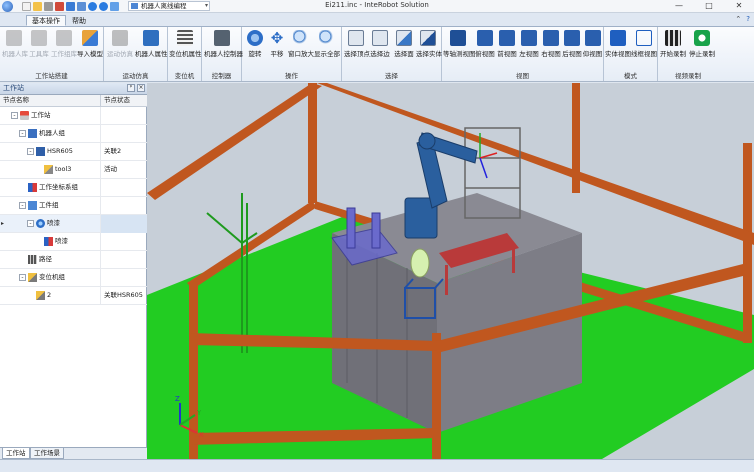  What do you see at coordinates (679, 6) in the screenshot?
I see `minimize-button: —` at bounding box center [679, 6].